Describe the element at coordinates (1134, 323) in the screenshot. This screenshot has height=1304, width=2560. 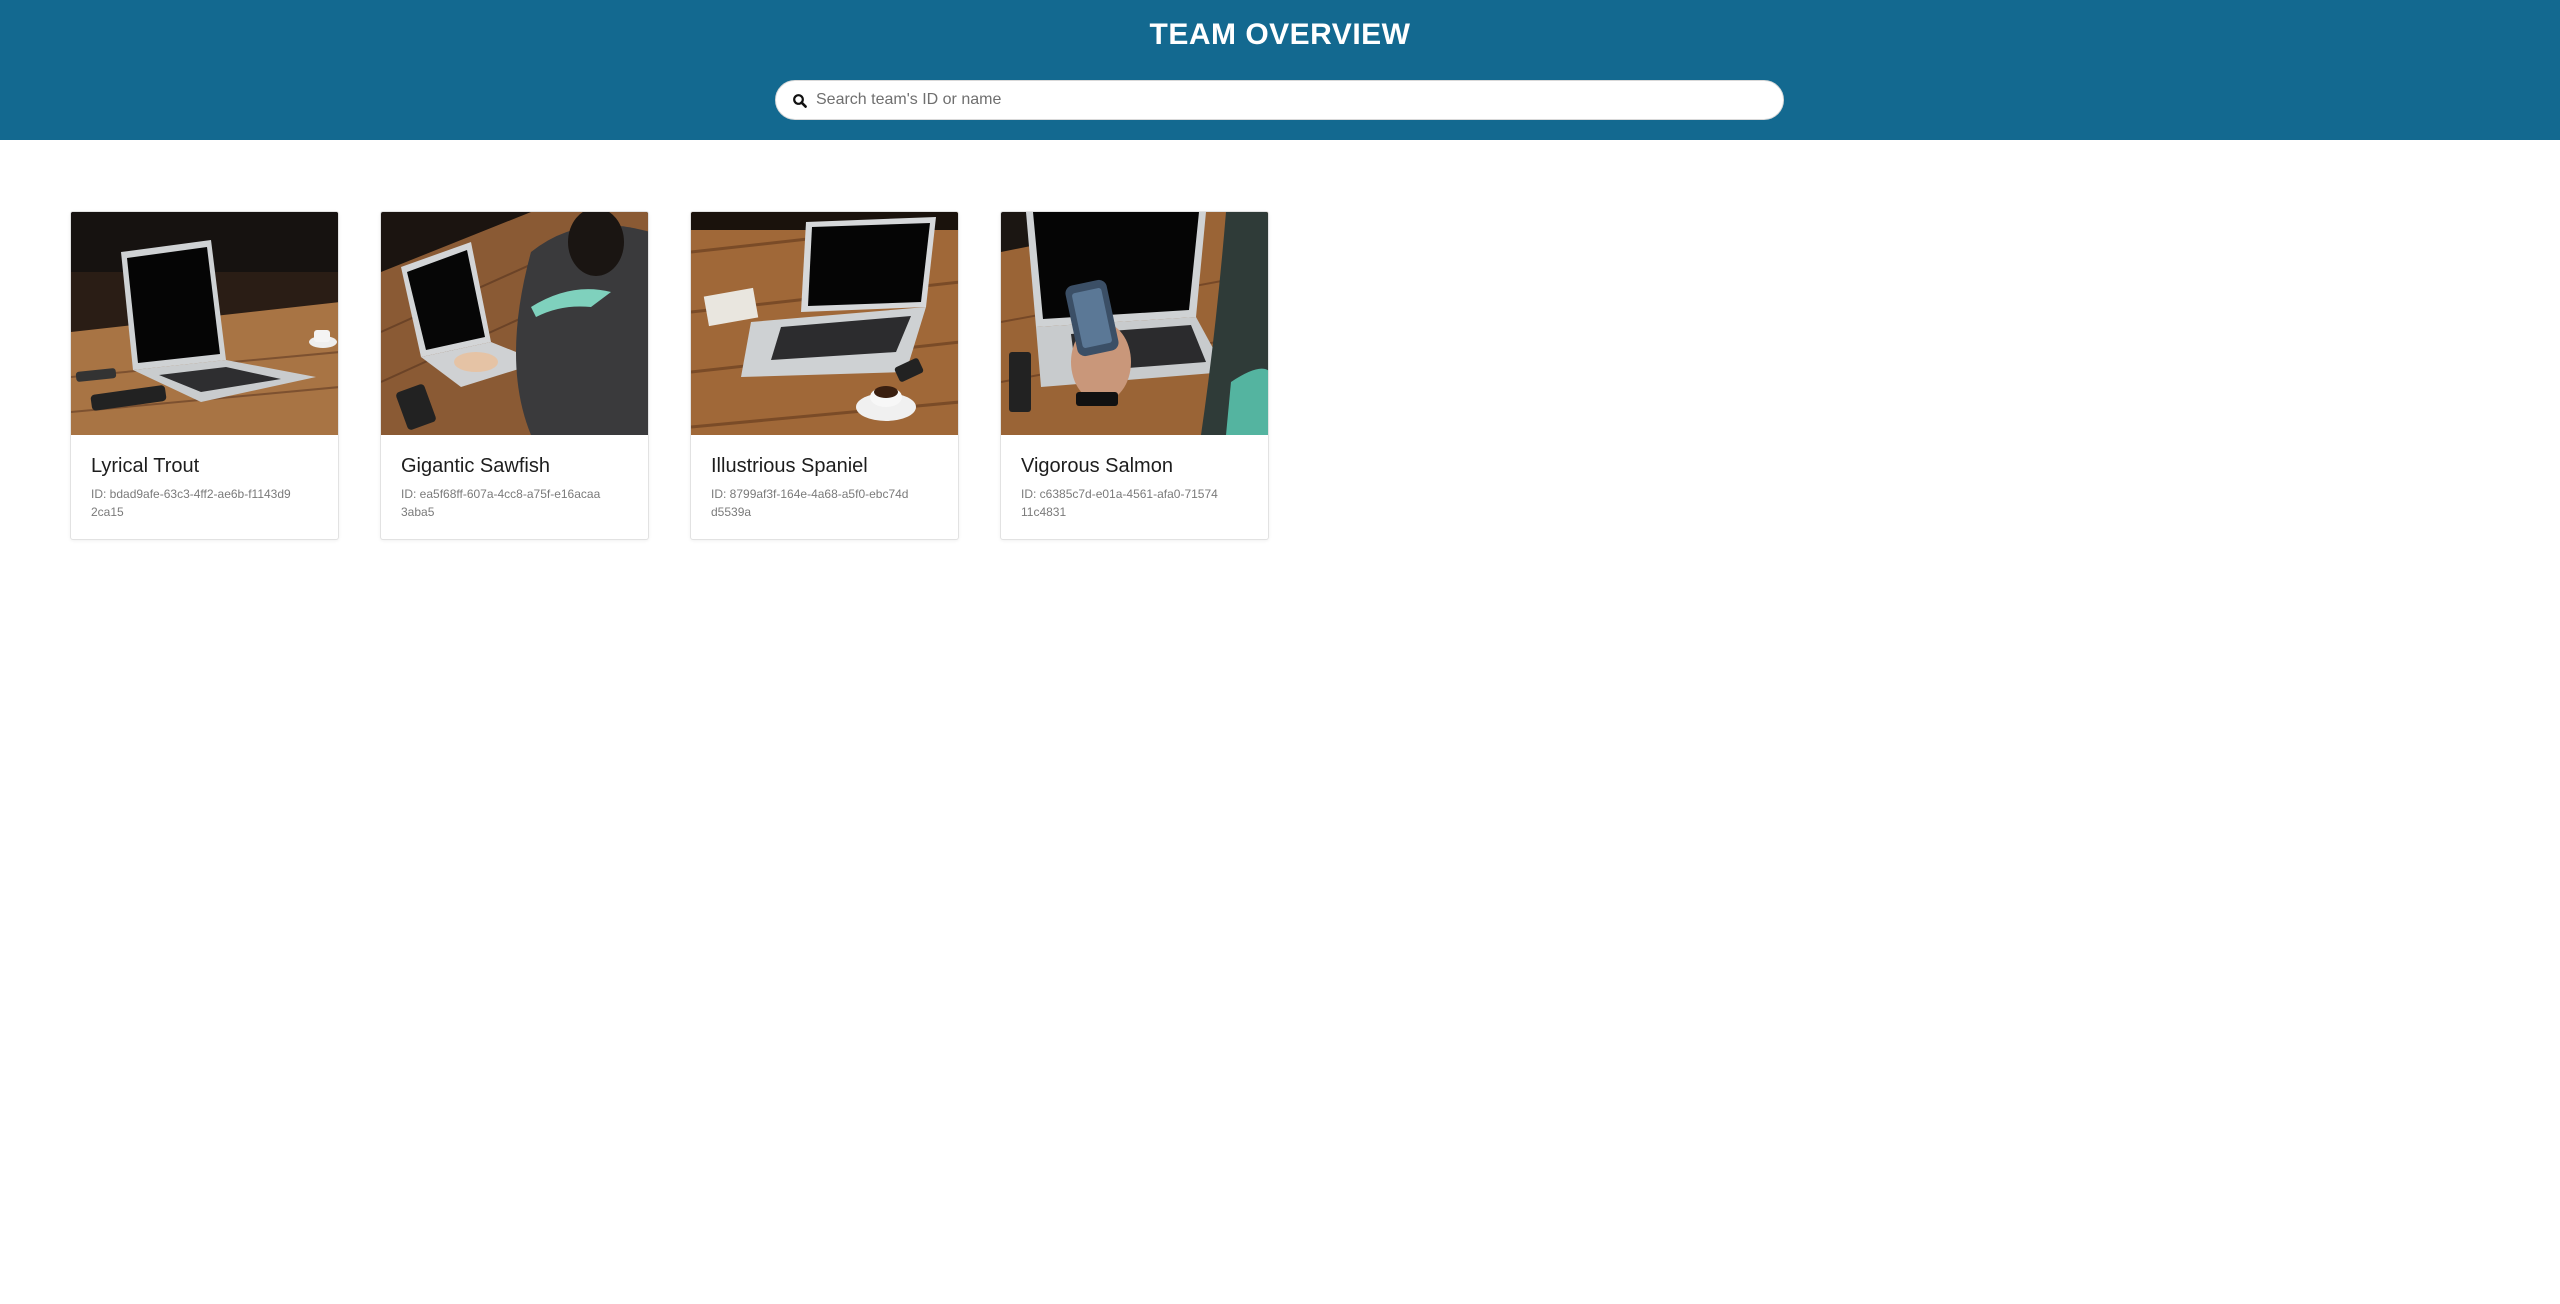
I see `phone-laptop-photo-icon` at that location.